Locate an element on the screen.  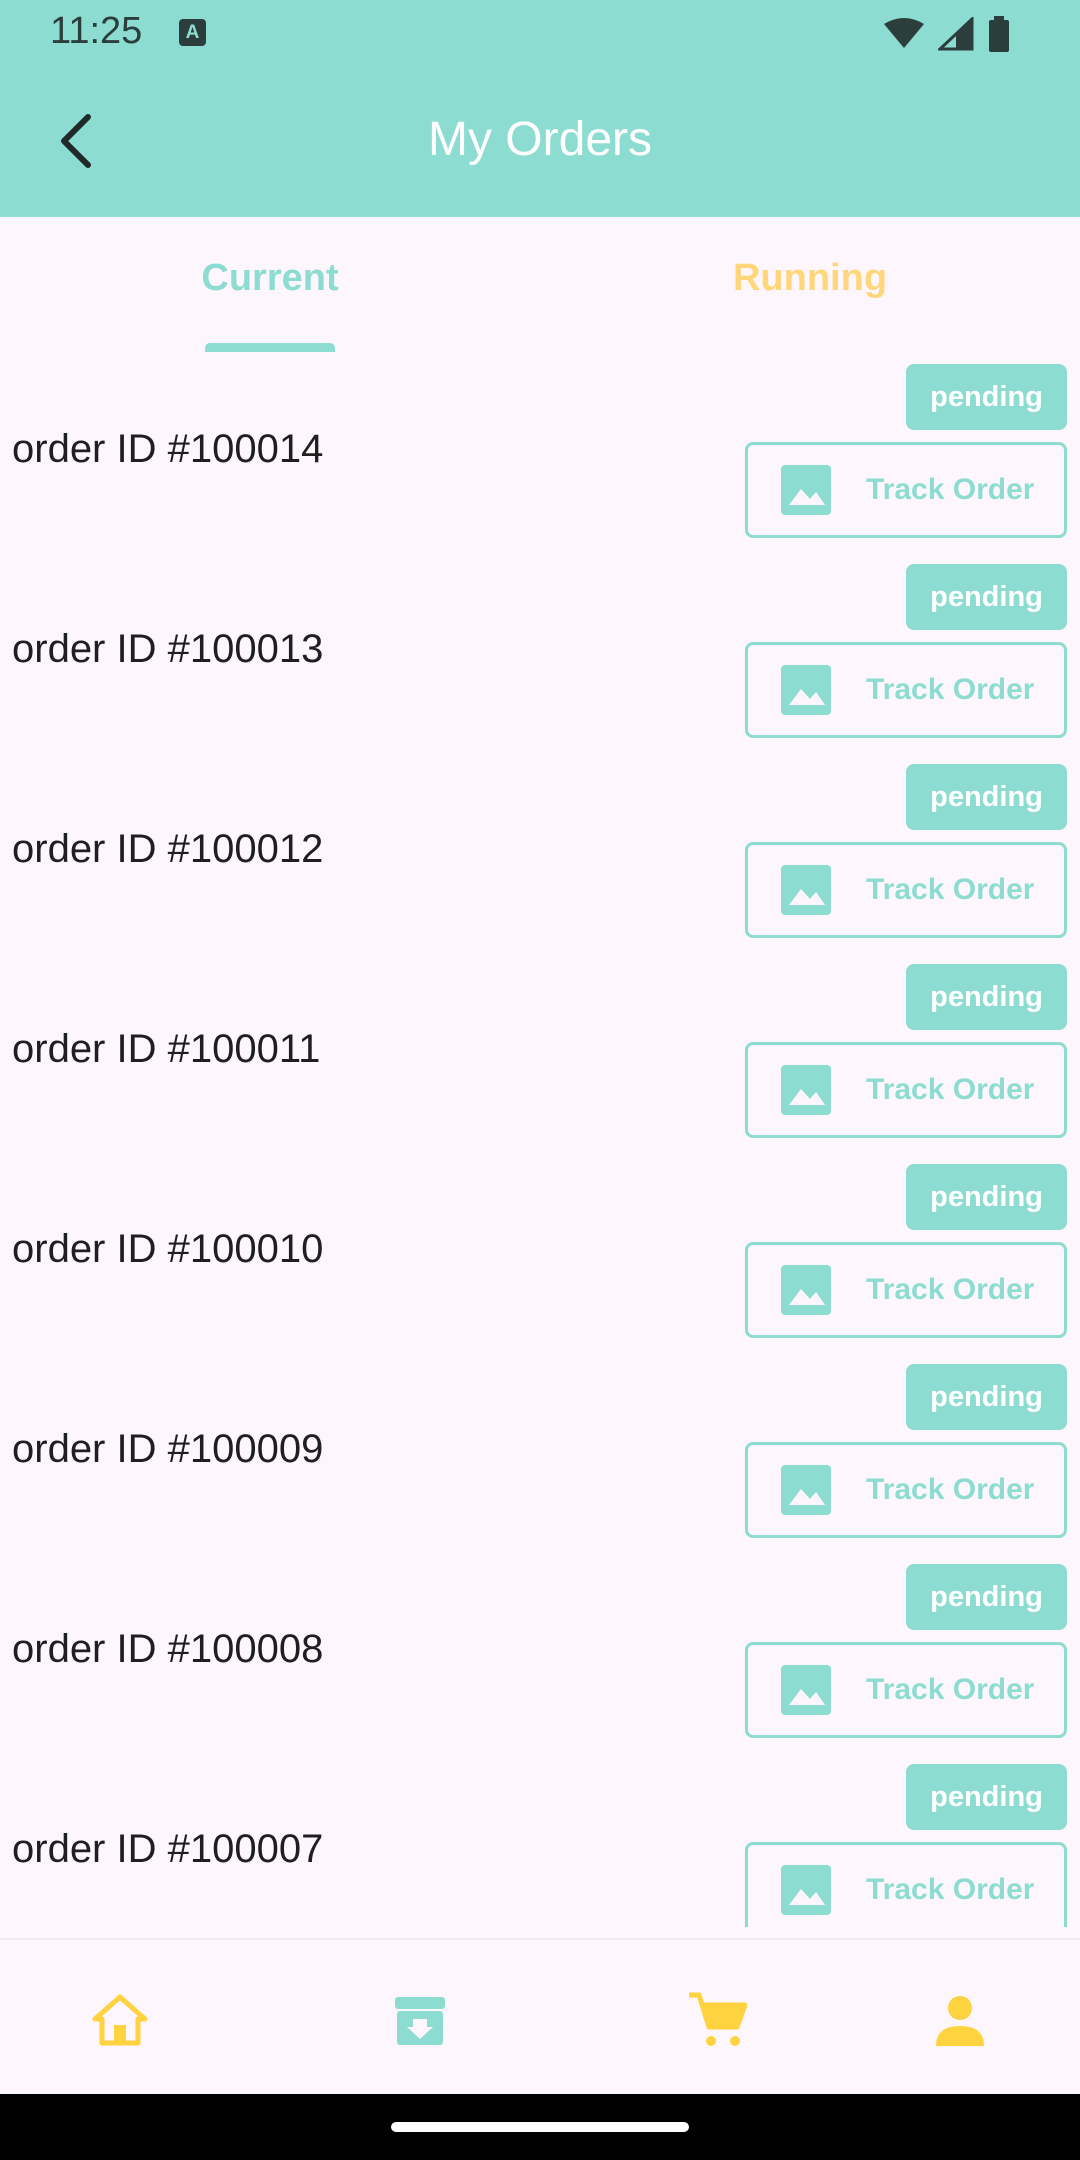
list-item: order ID #100010 pending Track Order is located at coordinates (540, 1252).